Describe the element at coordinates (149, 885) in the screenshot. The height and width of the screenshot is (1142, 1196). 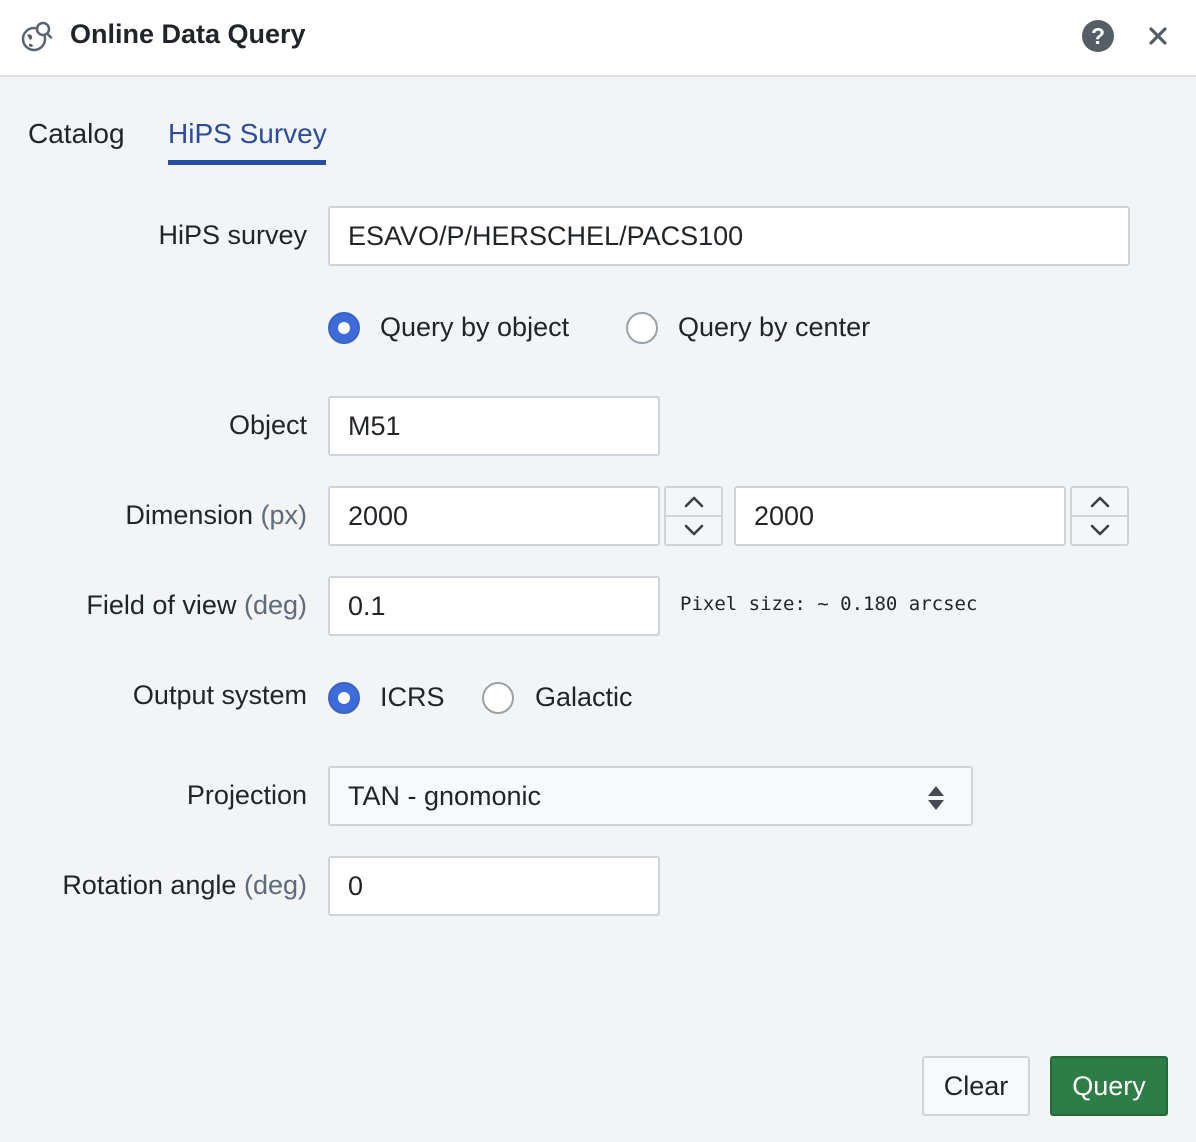
I see `rotation-label-text: Rotation angle` at that location.